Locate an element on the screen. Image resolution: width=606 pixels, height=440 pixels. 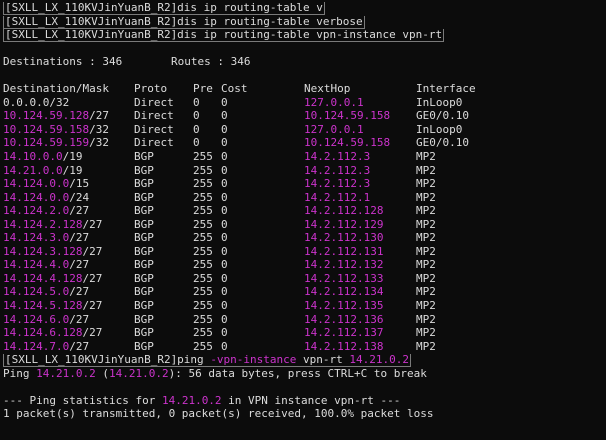
ping-info-prefix: Ping is located at coordinates (20, 373).